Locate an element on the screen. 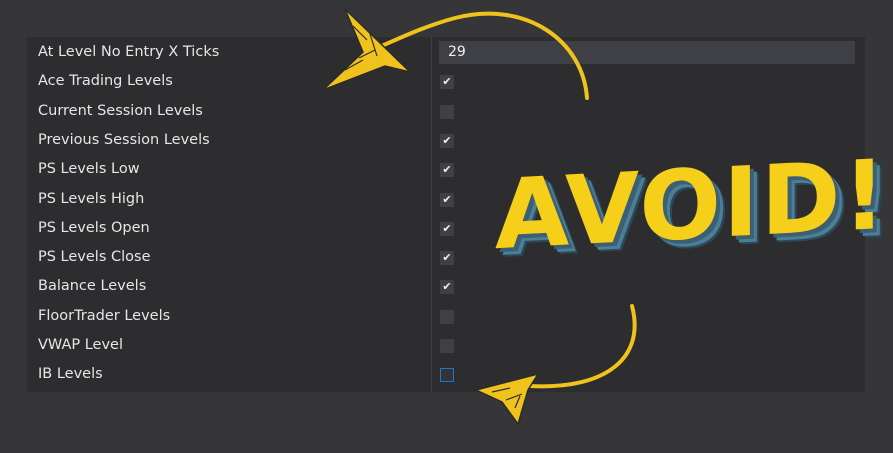  setting-label: Balance Levels is located at coordinates (92, 286).